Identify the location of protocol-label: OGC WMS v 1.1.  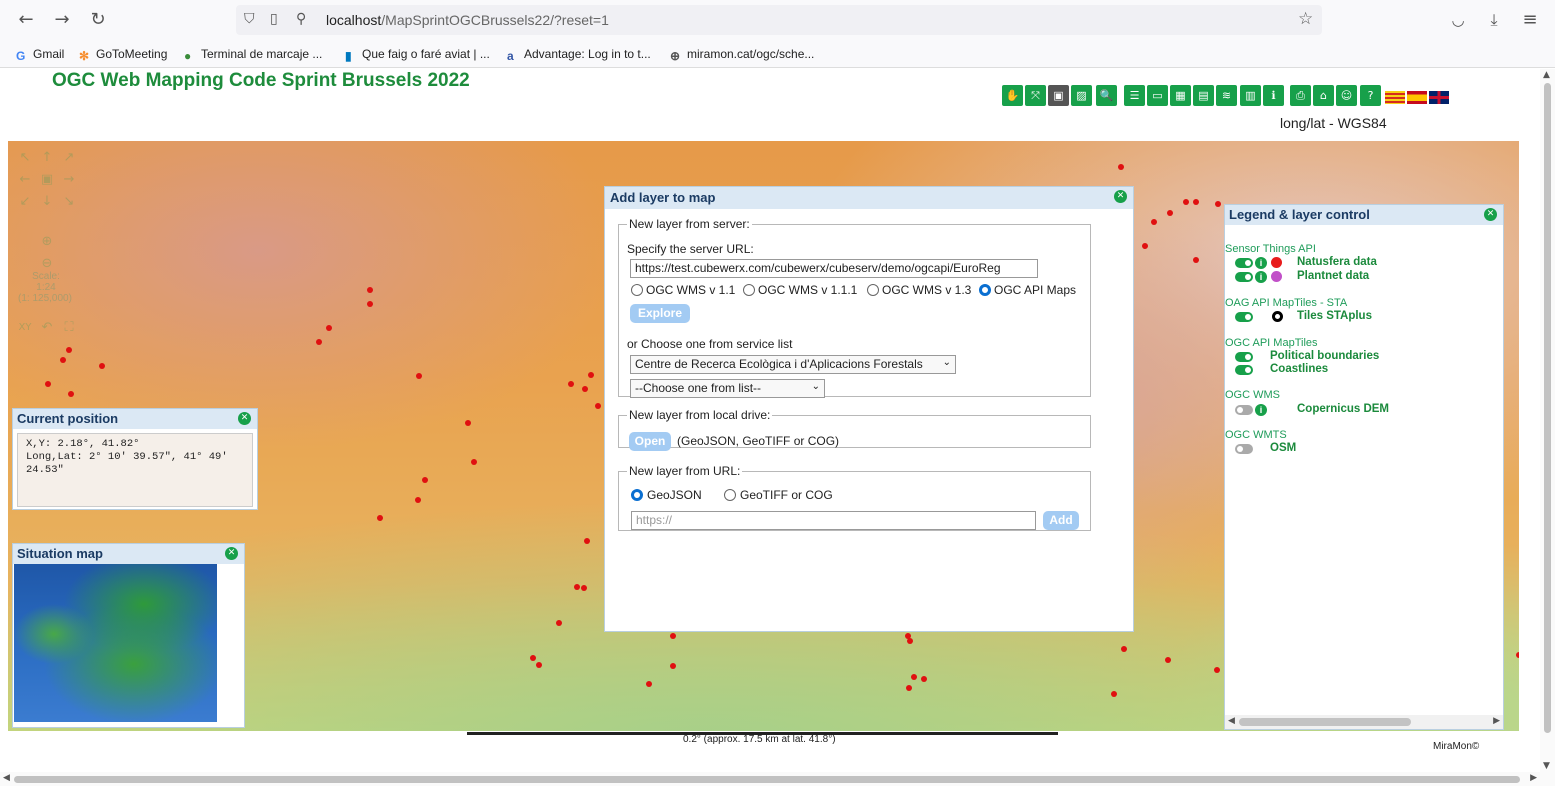
(690, 290).